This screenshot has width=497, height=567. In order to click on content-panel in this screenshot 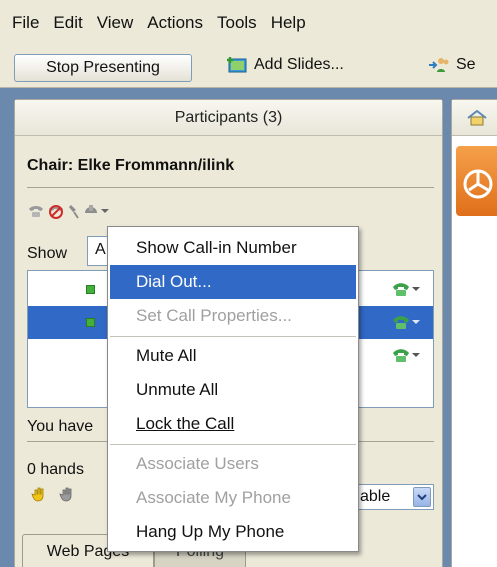, I will do `click(474, 333)`.